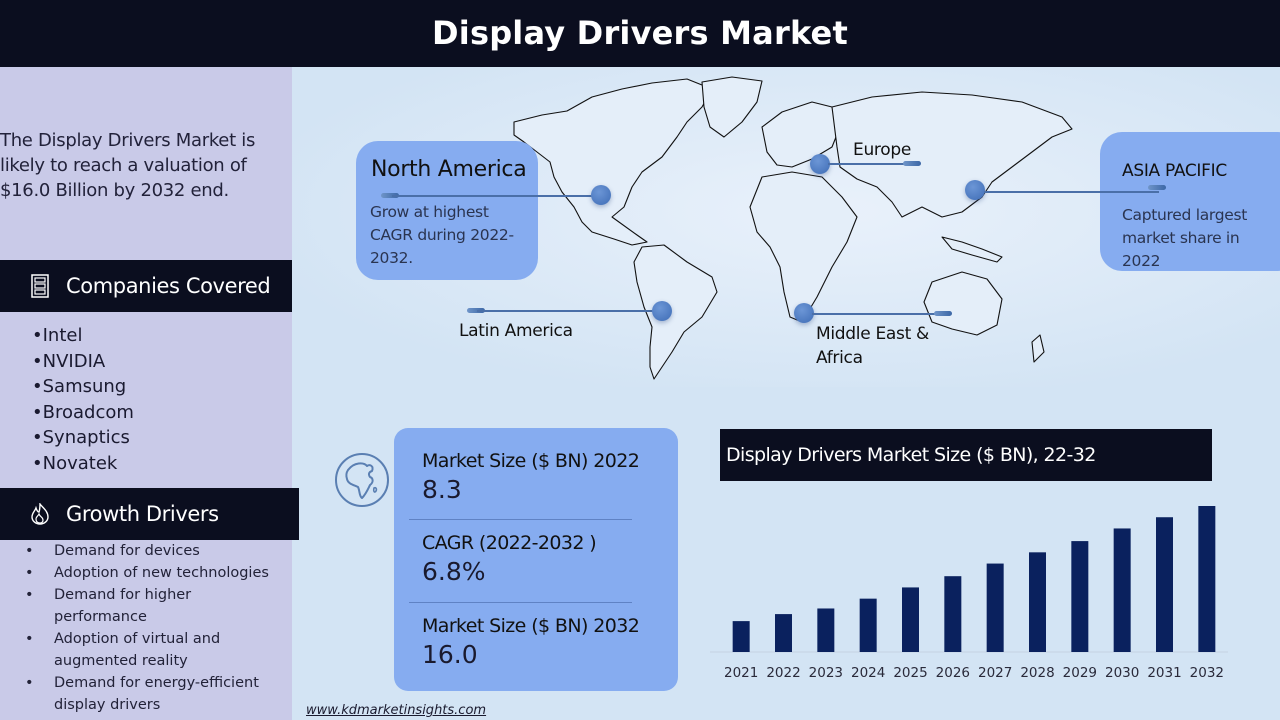  What do you see at coordinates (741, 673) in the screenshot?
I see `x-tick-label: 2021` at bounding box center [741, 673].